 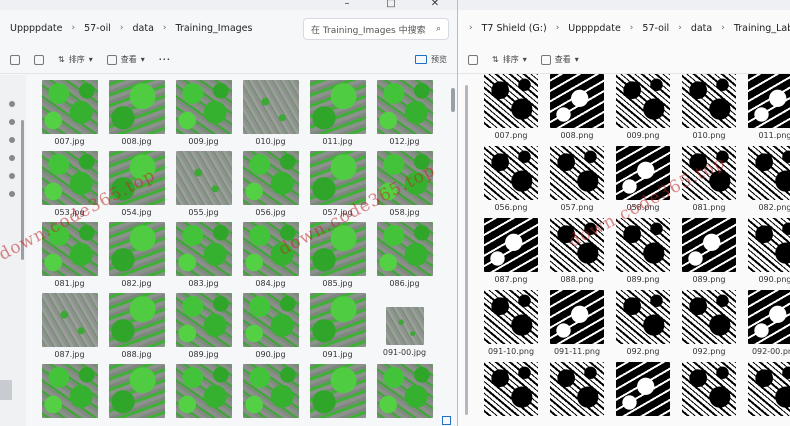 What do you see at coordinates (723, 28) in the screenshot?
I see `chevron-right-icon: ›` at bounding box center [723, 28].